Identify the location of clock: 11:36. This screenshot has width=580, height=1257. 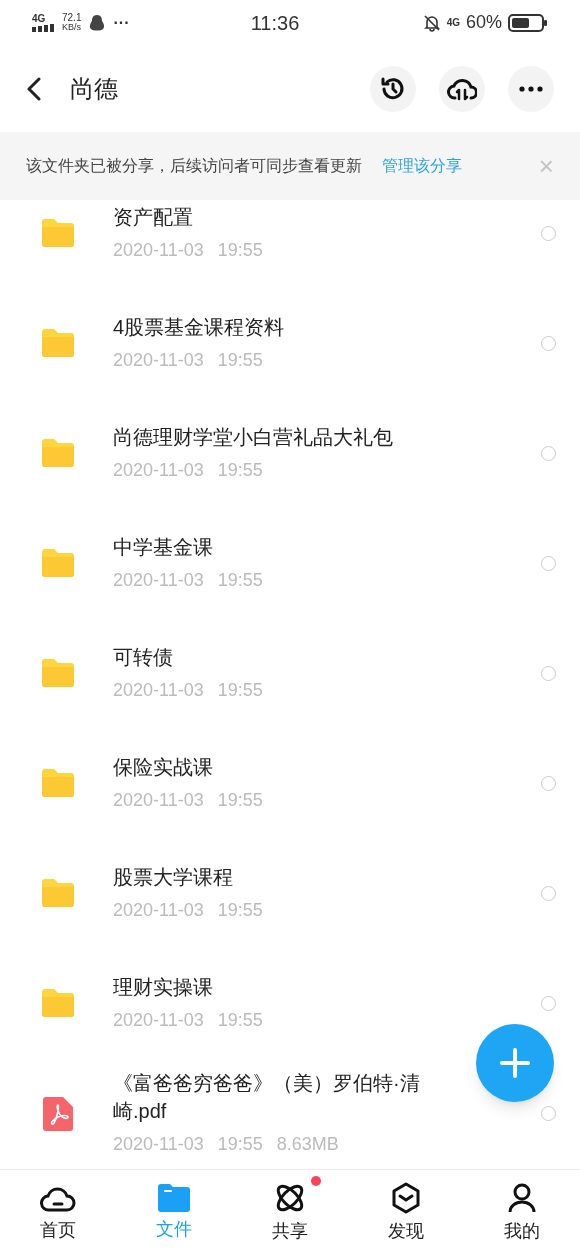
(275, 23).